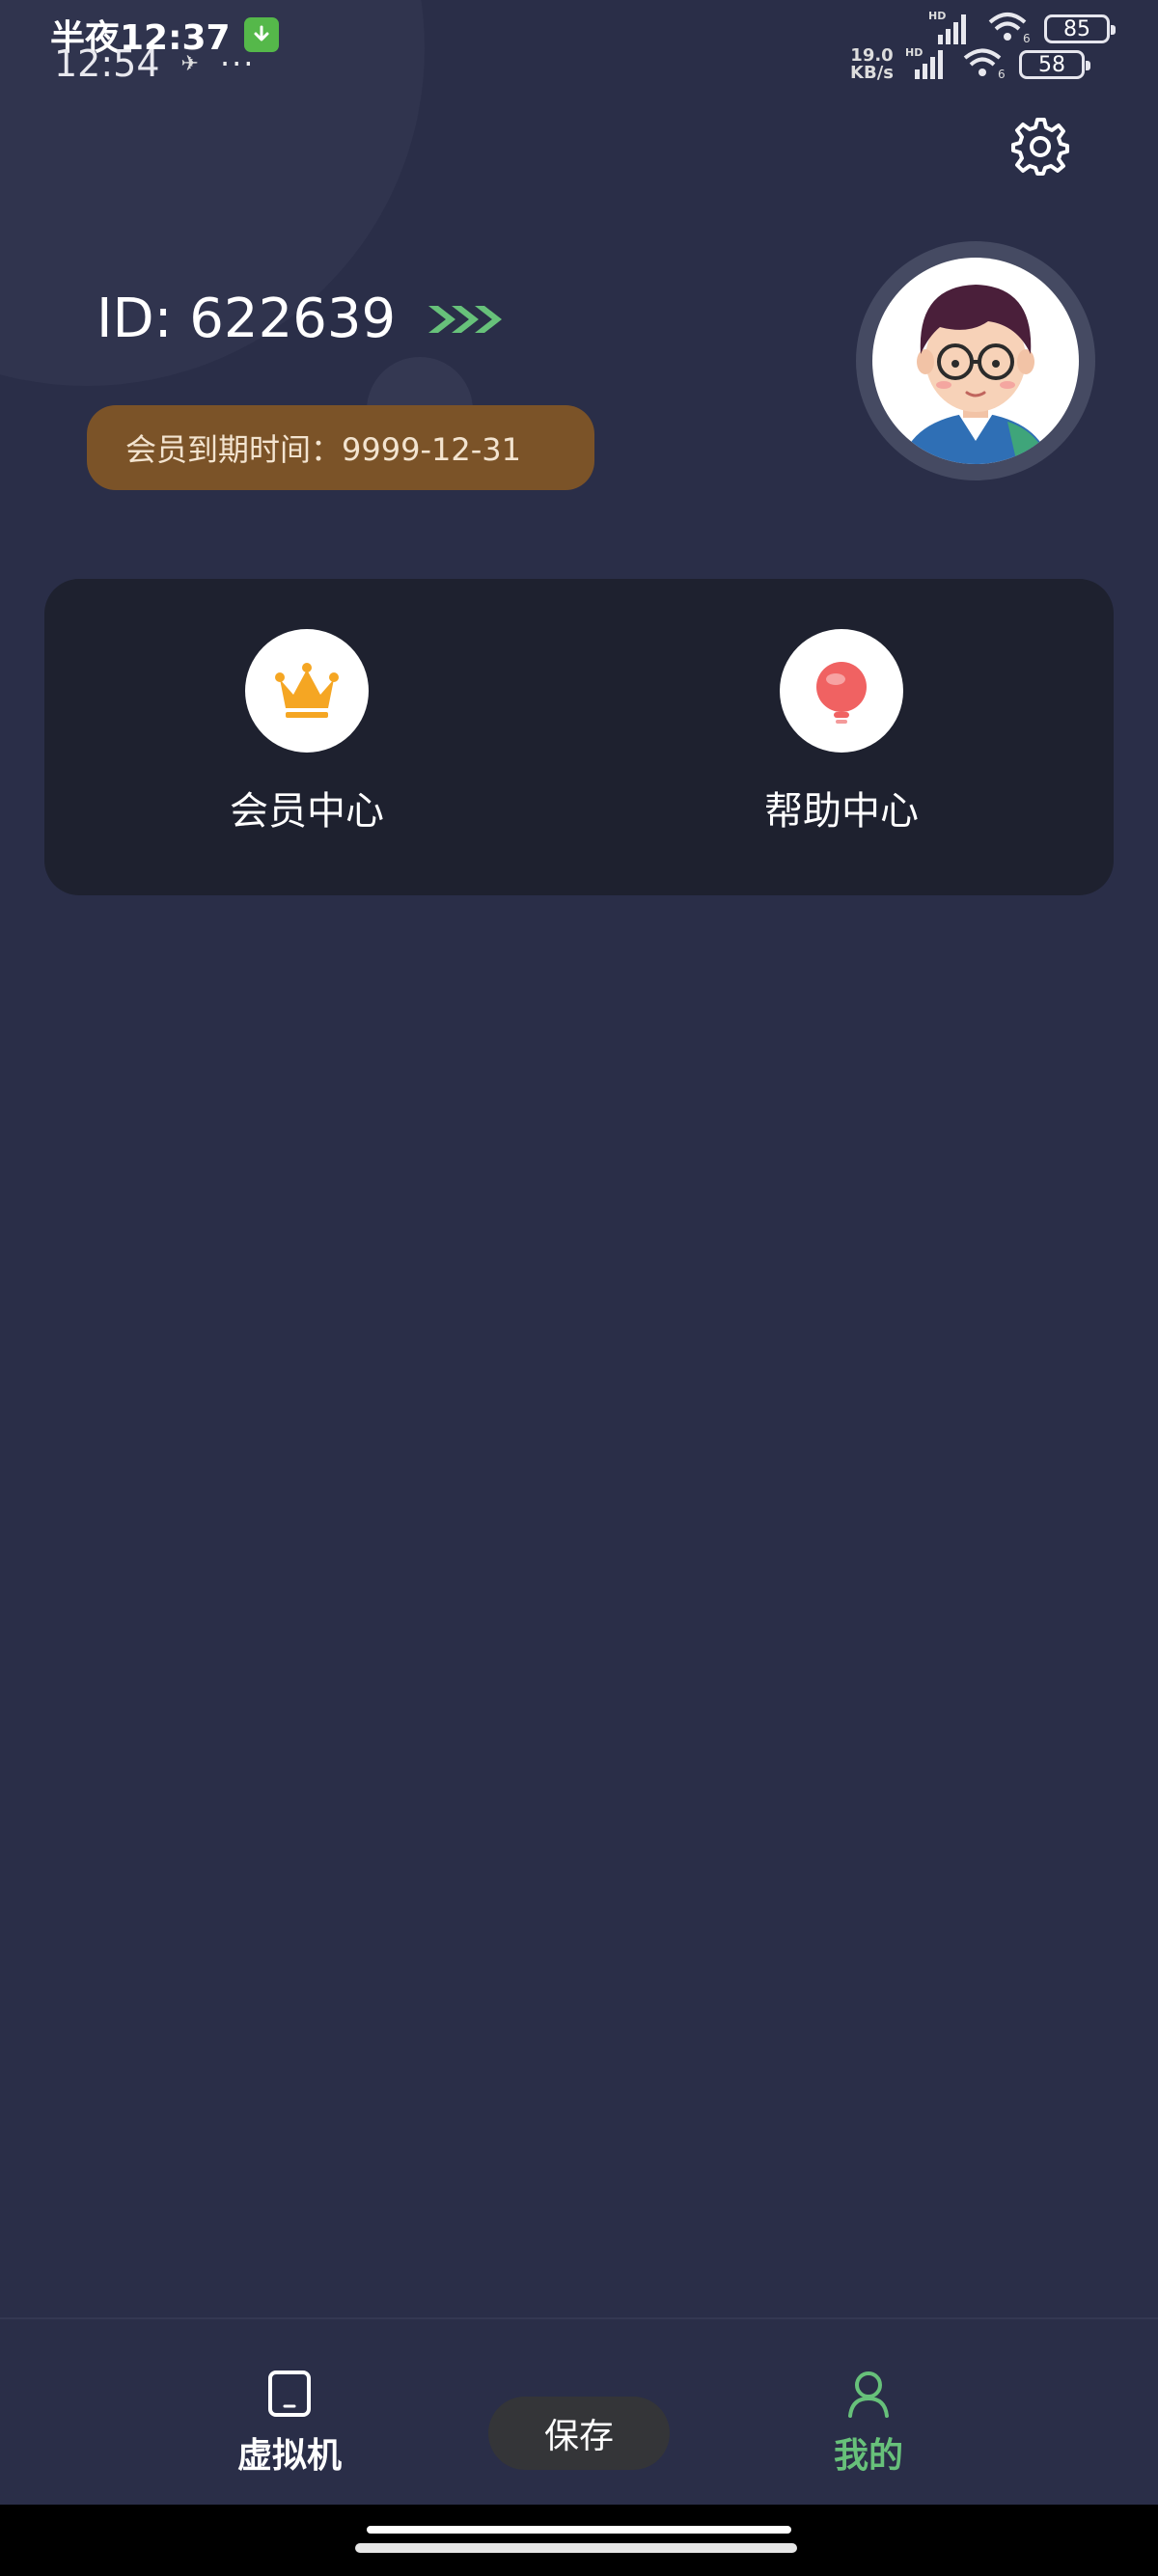 The image size is (1158, 2576). Describe the element at coordinates (868, 2456) in the screenshot. I see `nav-mine-label: 我的` at that location.